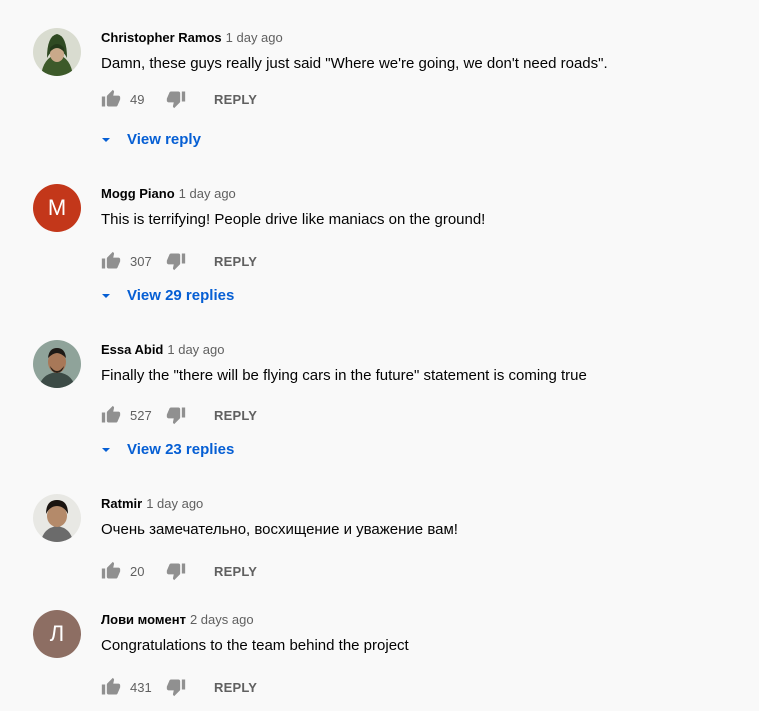 The height and width of the screenshot is (711, 759). Describe the element at coordinates (138, 193) in the screenshot. I see `author-name: Mogg Piano` at that location.